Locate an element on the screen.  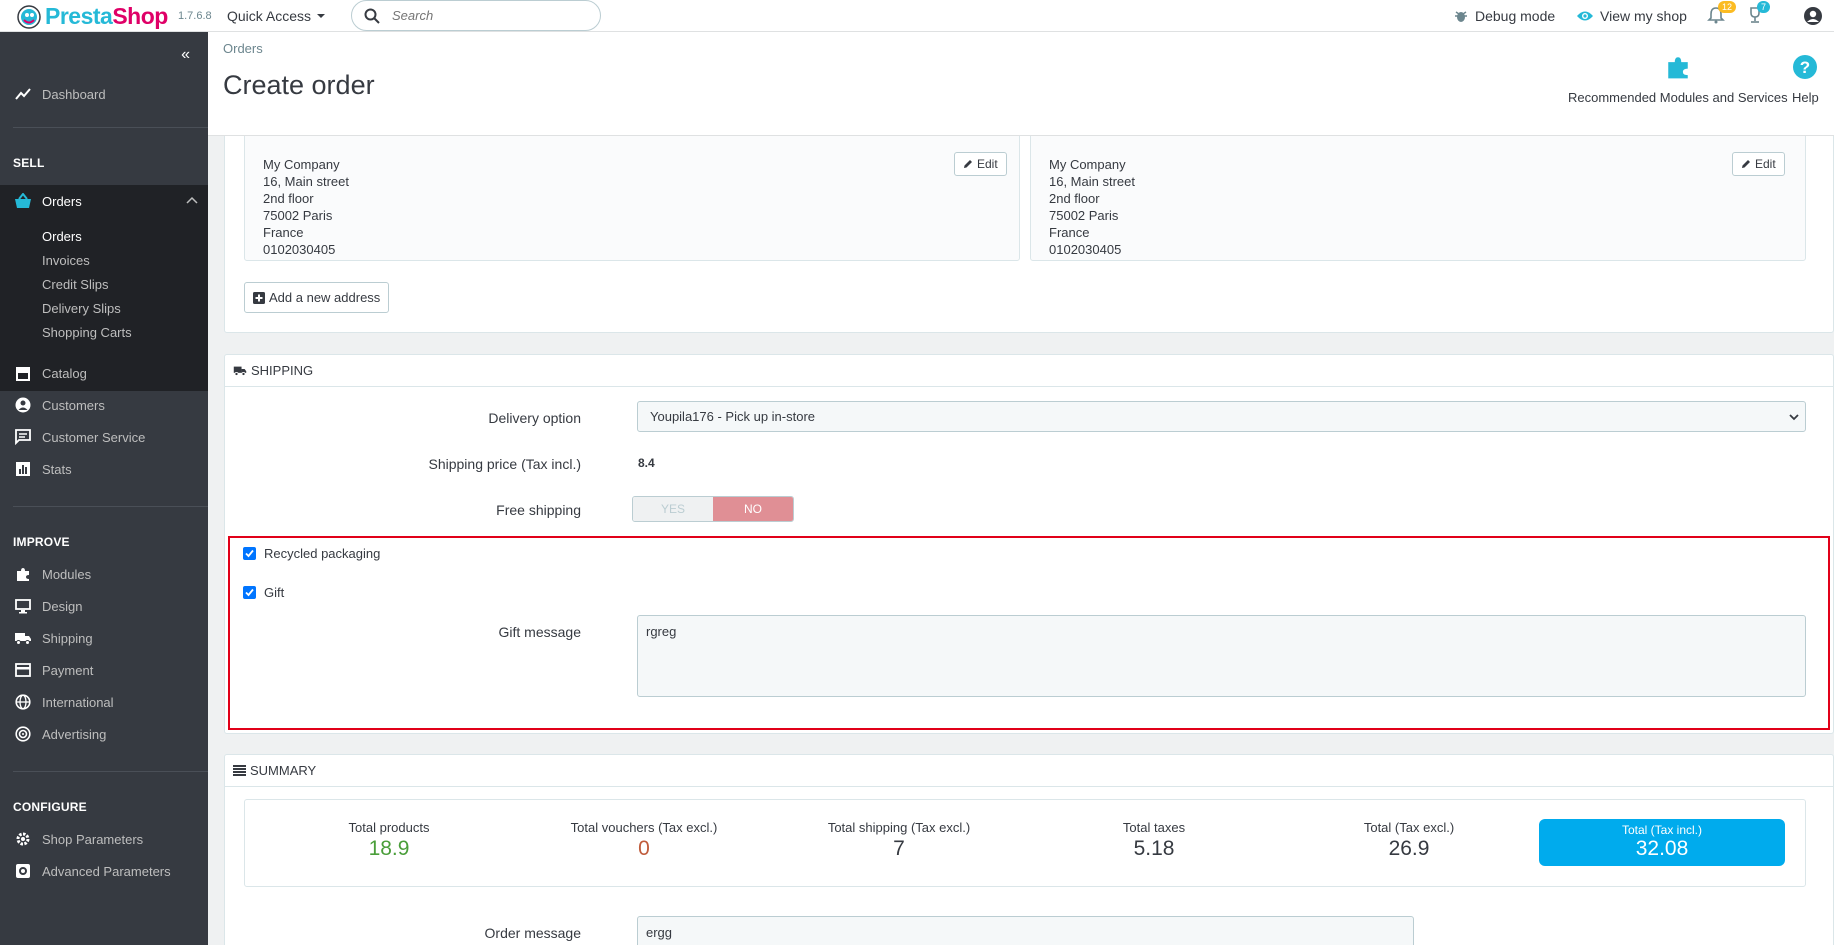
breadcrumb: Orders is located at coordinates (243, 48).